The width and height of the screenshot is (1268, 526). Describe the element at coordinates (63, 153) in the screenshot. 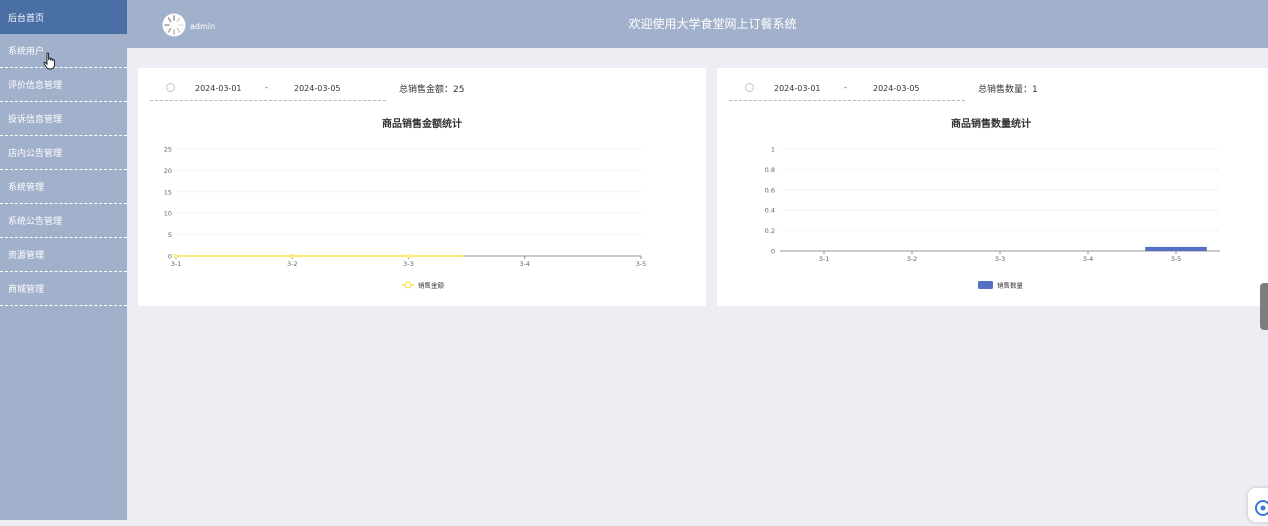

I see `sidebar-item-store-notice-management: 店内公告管理` at that location.